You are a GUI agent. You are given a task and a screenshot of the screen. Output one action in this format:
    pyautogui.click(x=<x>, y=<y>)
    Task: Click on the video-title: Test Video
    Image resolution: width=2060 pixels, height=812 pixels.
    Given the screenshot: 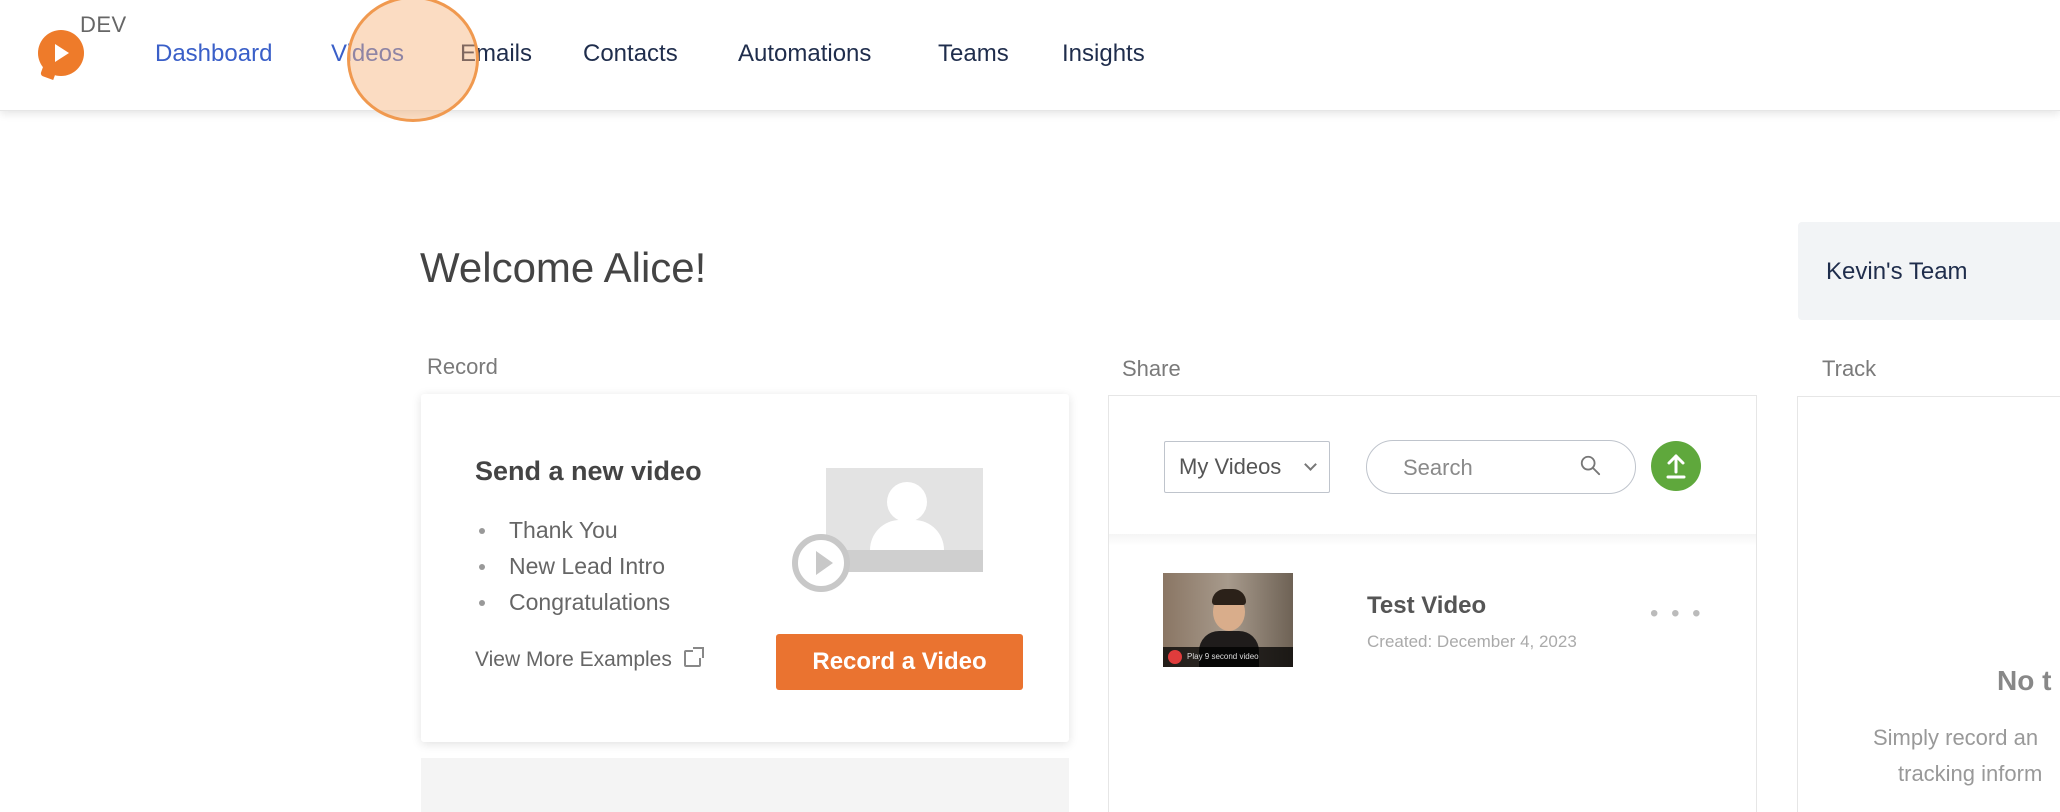 What is the action you would take?
    pyautogui.click(x=1426, y=606)
    